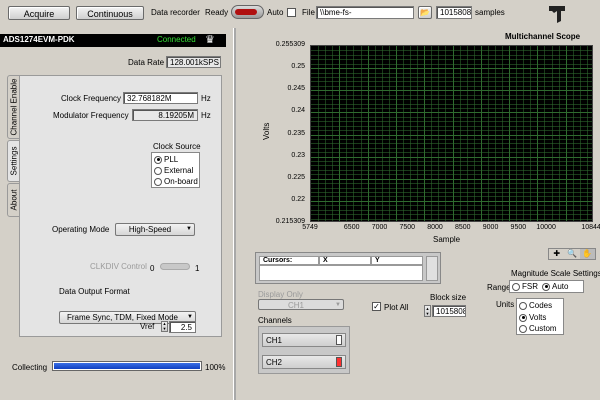 Image resolution: width=600 pixels, height=400 pixels. I want to click on modulator-frequency-value: 8.19205M, so click(165, 115).